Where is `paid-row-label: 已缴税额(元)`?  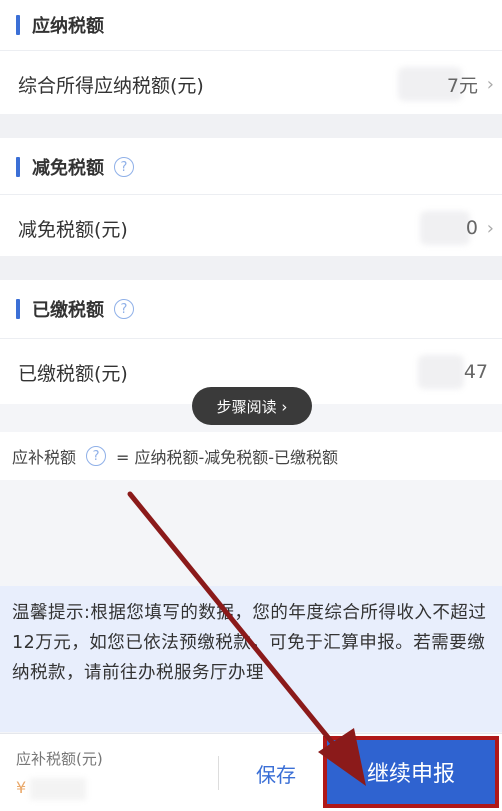
paid-row-label: 已缴税额(元) is located at coordinates (73, 373).